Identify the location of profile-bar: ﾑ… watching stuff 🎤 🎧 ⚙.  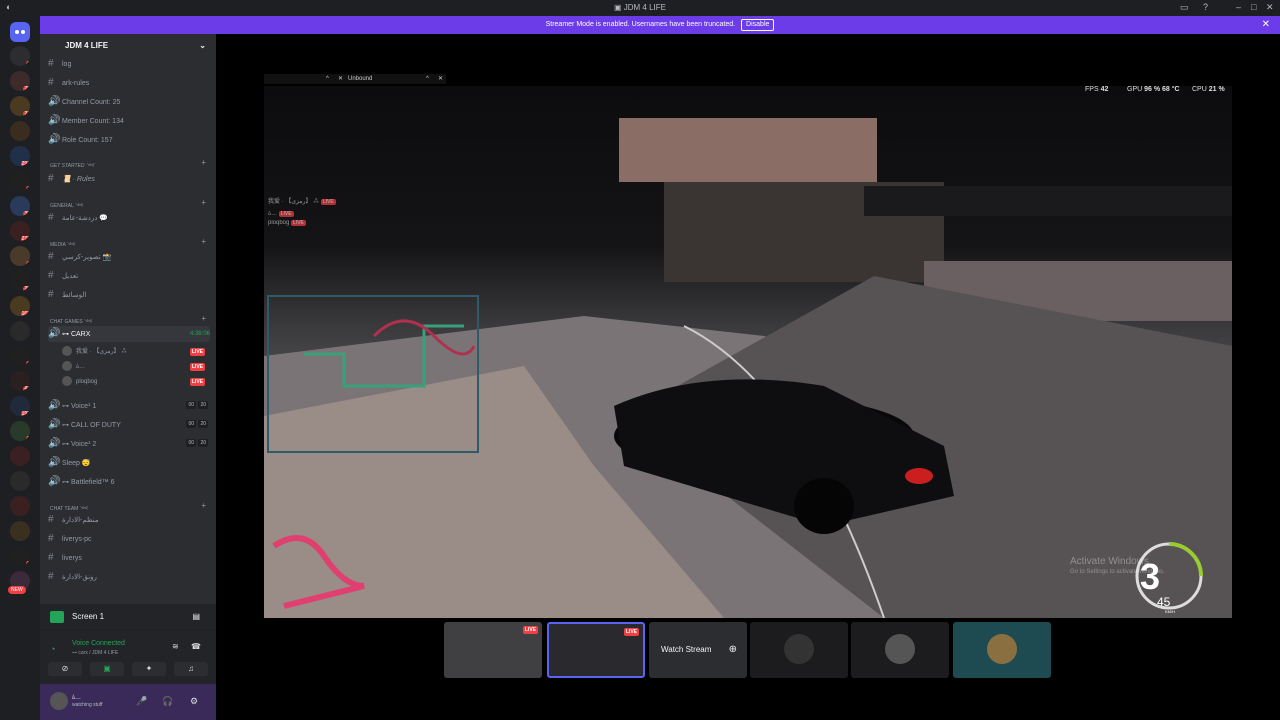
(128, 702).